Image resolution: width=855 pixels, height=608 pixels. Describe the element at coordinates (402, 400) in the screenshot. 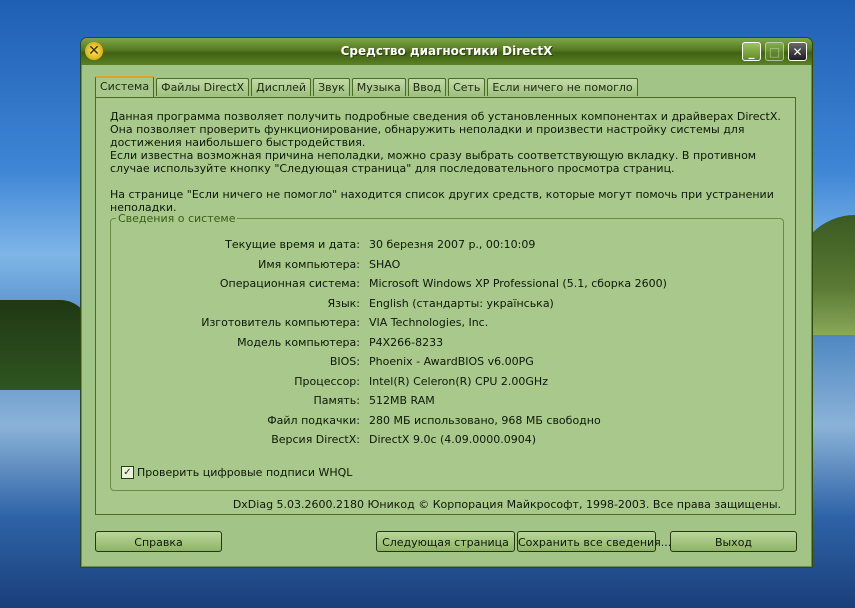

I see `info-value: 512MB RAM` at that location.